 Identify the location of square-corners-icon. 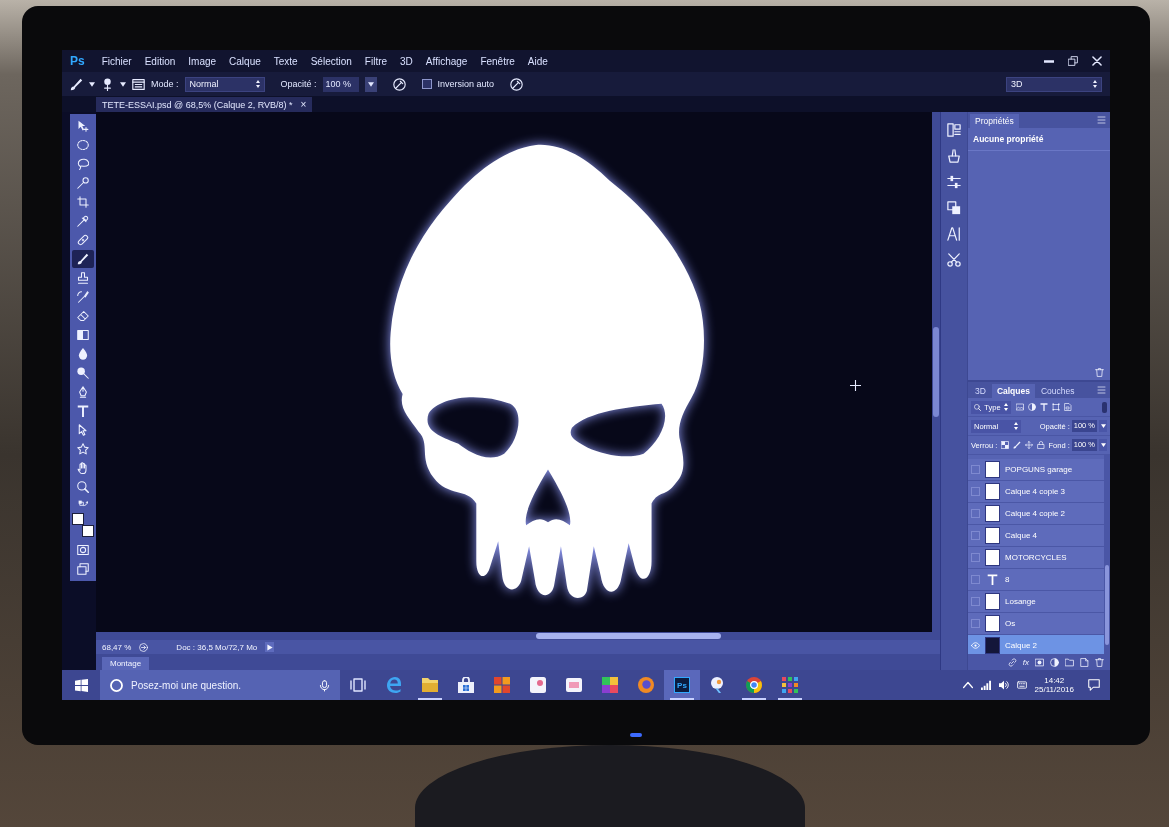
(1056, 407).